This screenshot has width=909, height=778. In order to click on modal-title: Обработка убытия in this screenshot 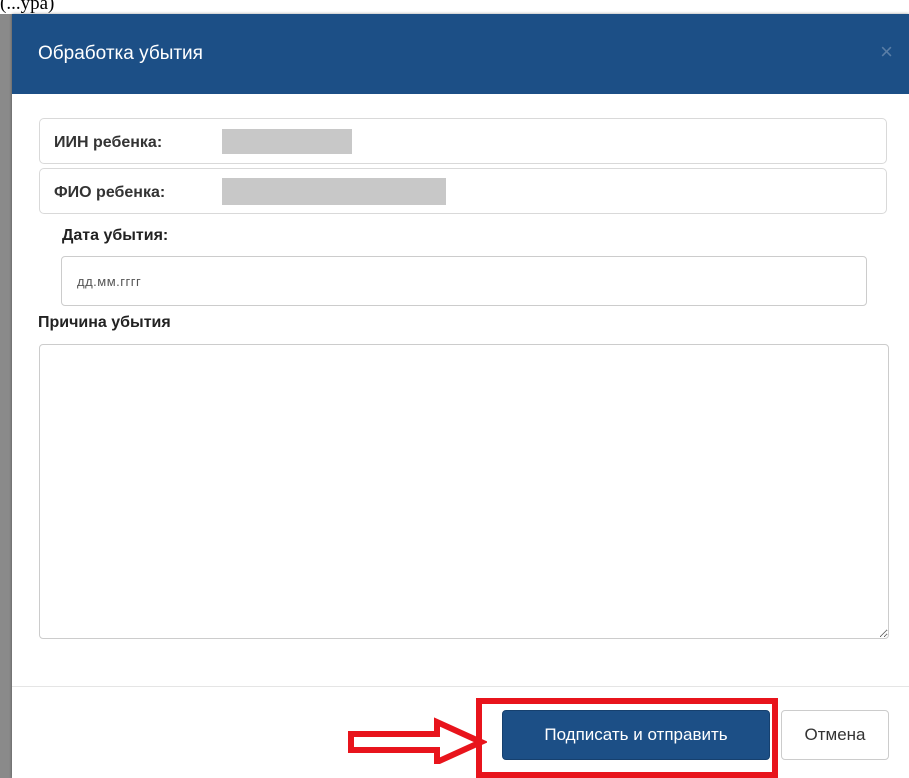, I will do `click(120, 53)`.